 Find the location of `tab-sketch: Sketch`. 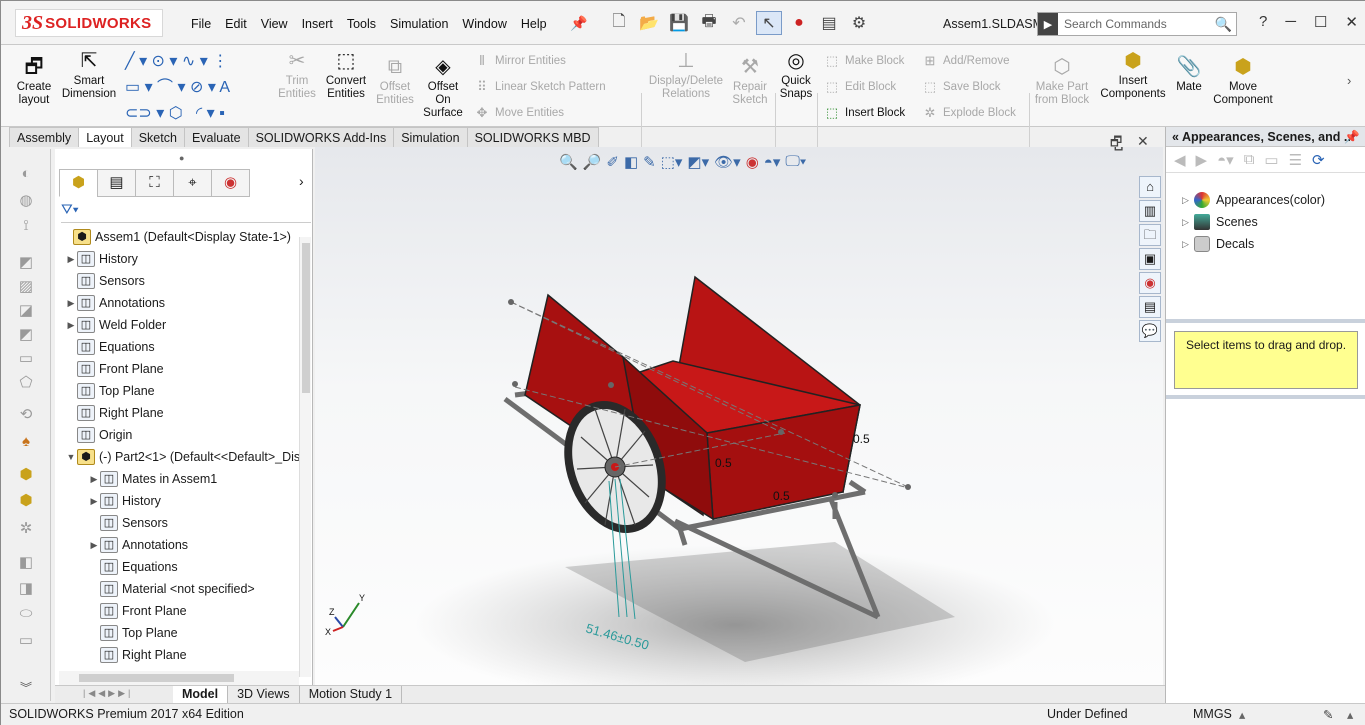

tab-sketch: Sketch is located at coordinates (157, 137).